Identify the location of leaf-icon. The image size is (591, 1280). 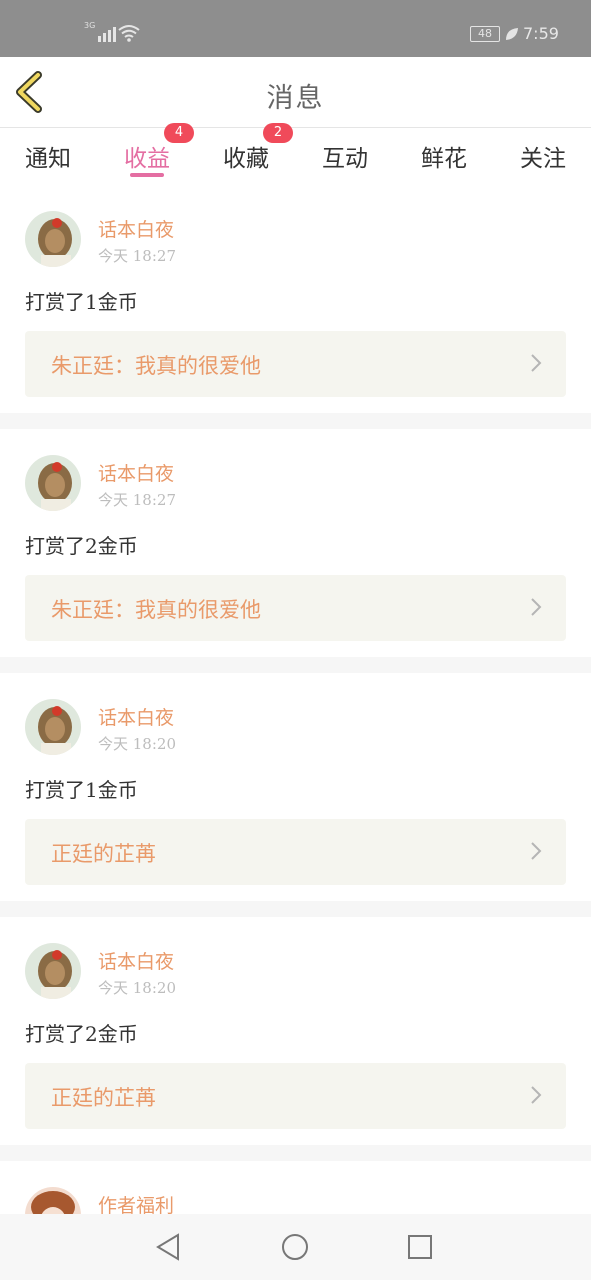
(512, 34).